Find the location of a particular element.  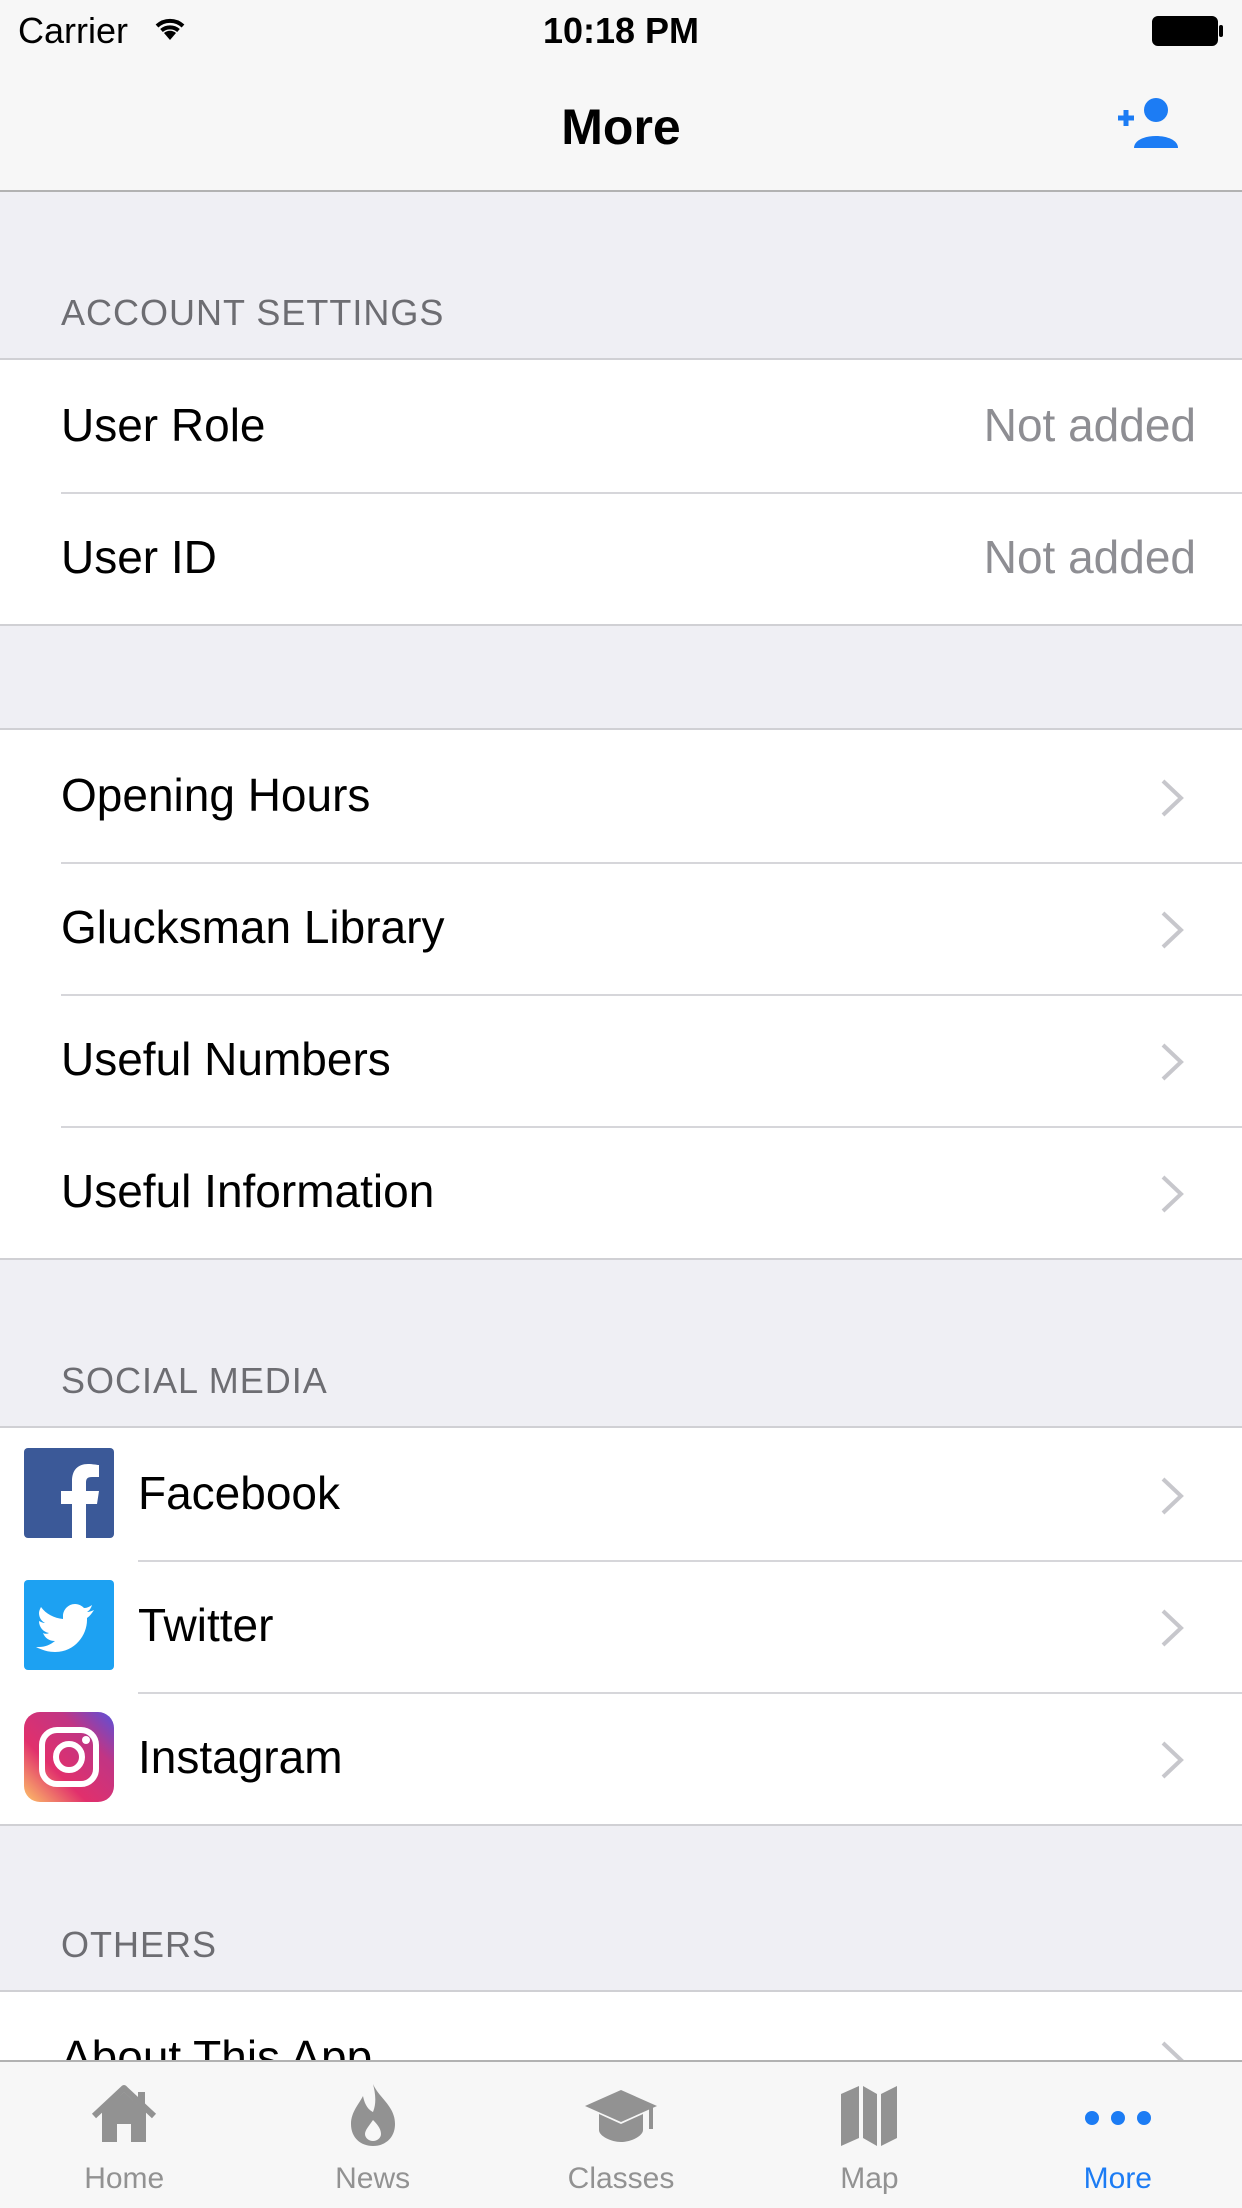

account-settings-group: User Role Not added User ID Not added is located at coordinates (621, 492).